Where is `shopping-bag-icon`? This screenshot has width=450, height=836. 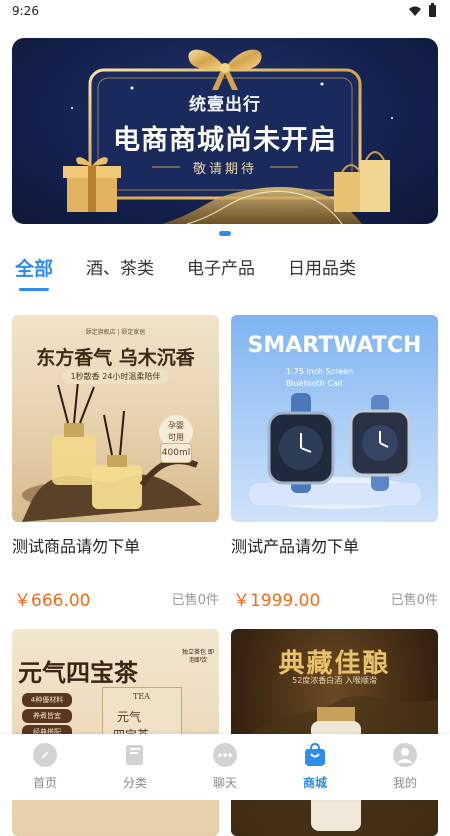
shopping-bag-icon is located at coordinates (315, 754).